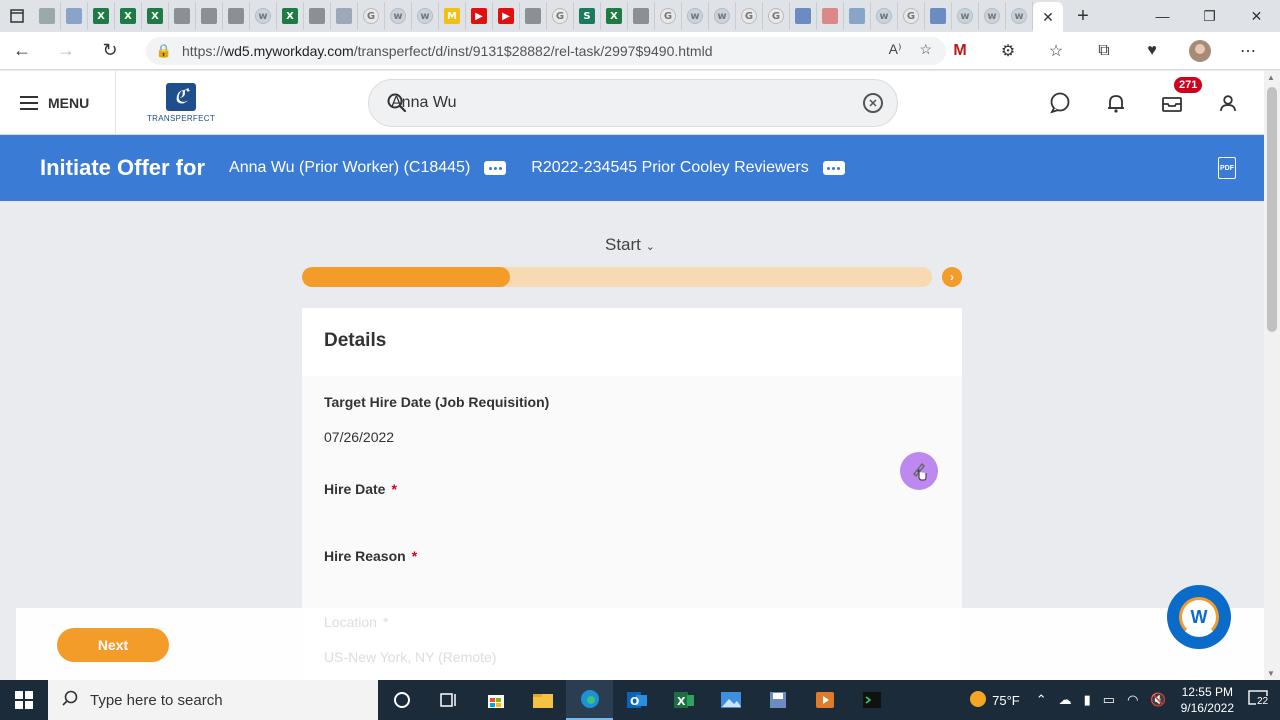 Image resolution: width=1280 pixels, height=720 pixels. I want to click on pdf-export-icon: PDF, so click(1227, 168).